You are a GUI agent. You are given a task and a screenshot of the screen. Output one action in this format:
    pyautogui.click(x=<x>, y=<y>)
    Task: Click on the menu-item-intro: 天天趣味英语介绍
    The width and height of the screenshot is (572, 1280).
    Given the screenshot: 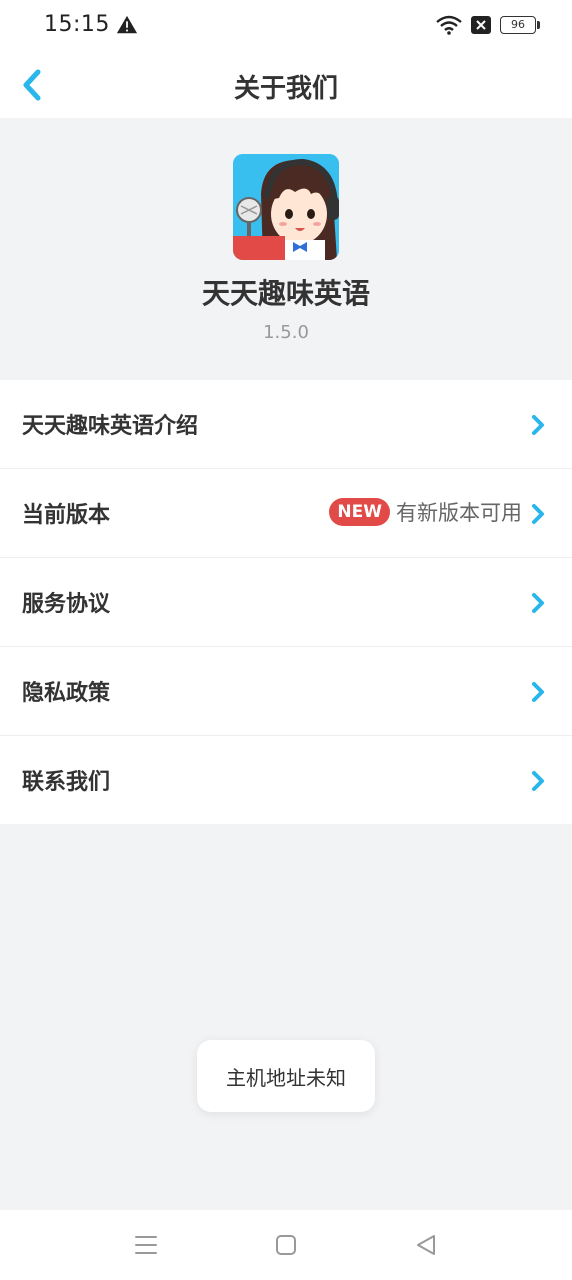 What is the action you would take?
    pyautogui.click(x=286, y=424)
    